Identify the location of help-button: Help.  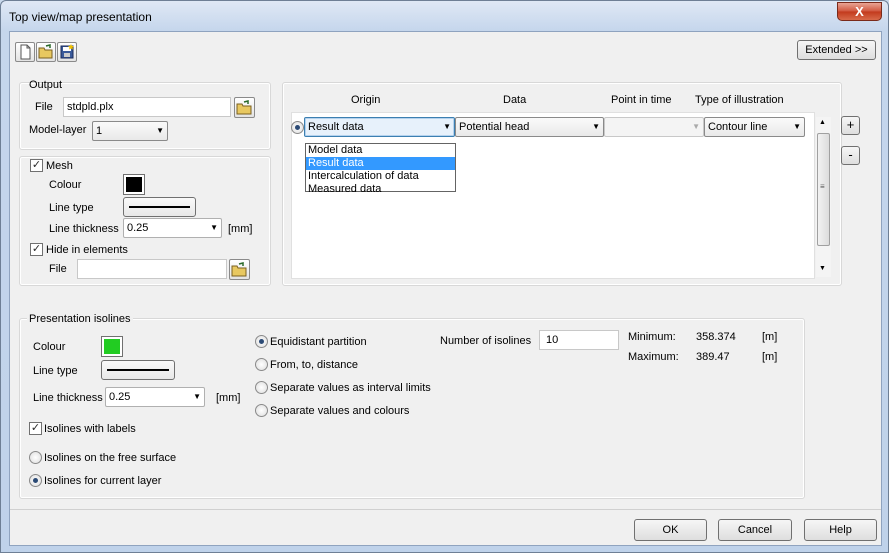
(840, 530).